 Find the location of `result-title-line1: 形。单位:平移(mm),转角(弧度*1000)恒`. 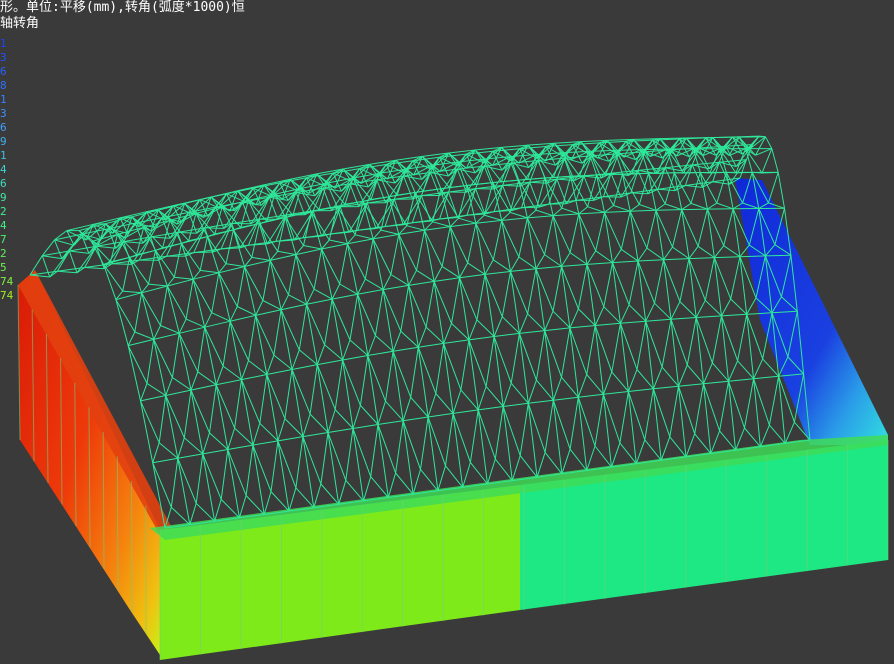

result-title-line1: 形。单位:平移(mm),转角(弧度*1000)恒 is located at coordinates (122, 7).